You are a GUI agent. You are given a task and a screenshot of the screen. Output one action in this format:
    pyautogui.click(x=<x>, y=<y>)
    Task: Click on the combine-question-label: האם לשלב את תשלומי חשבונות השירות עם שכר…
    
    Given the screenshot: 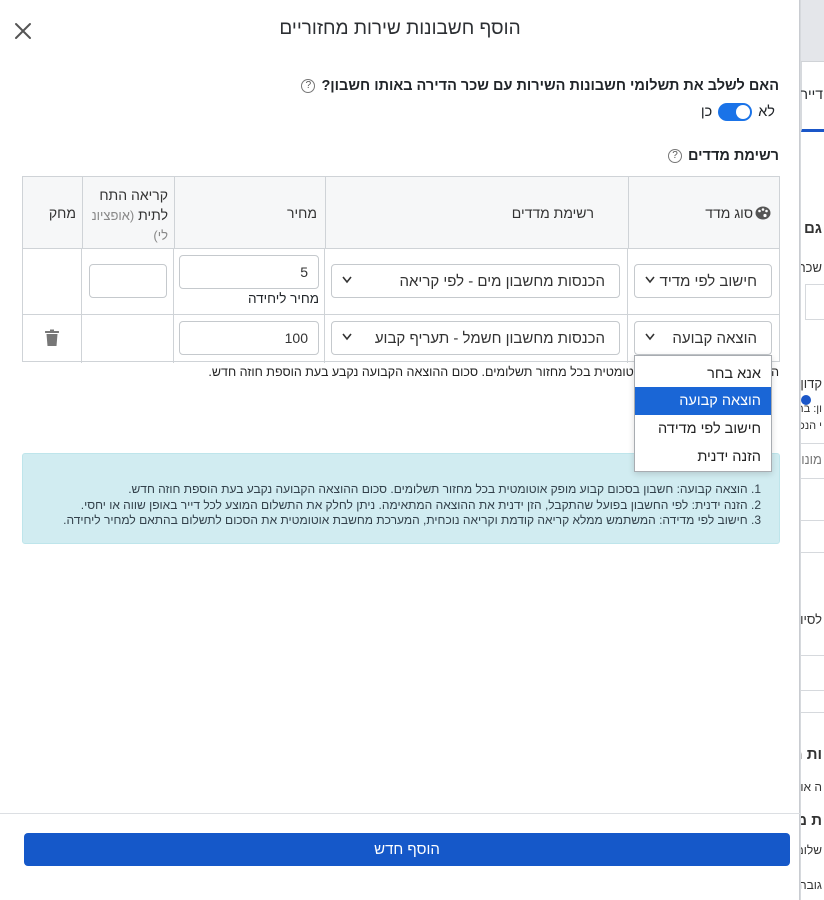 What is the action you would take?
    pyautogui.click(x=550, y=86)
    